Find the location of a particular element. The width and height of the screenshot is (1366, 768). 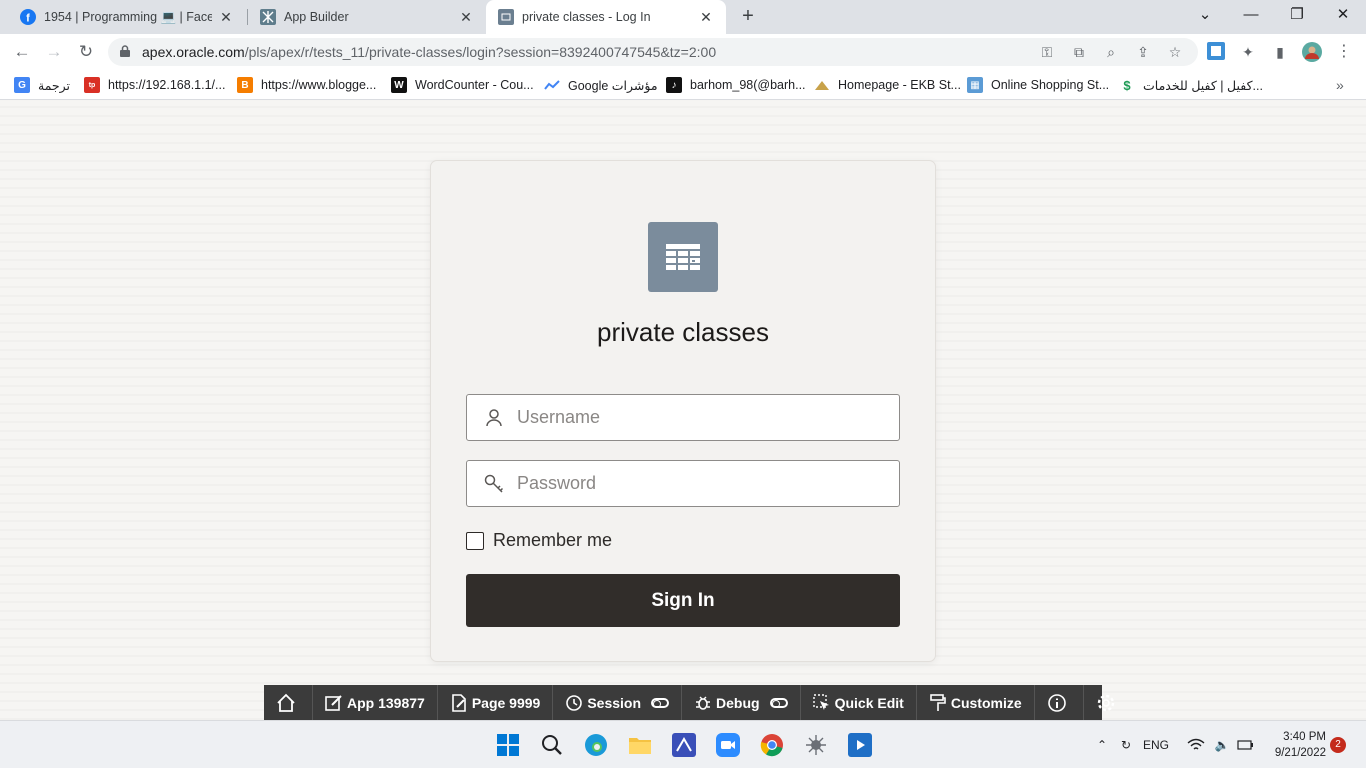

battery-icon is located at coordinates (1246, 745).